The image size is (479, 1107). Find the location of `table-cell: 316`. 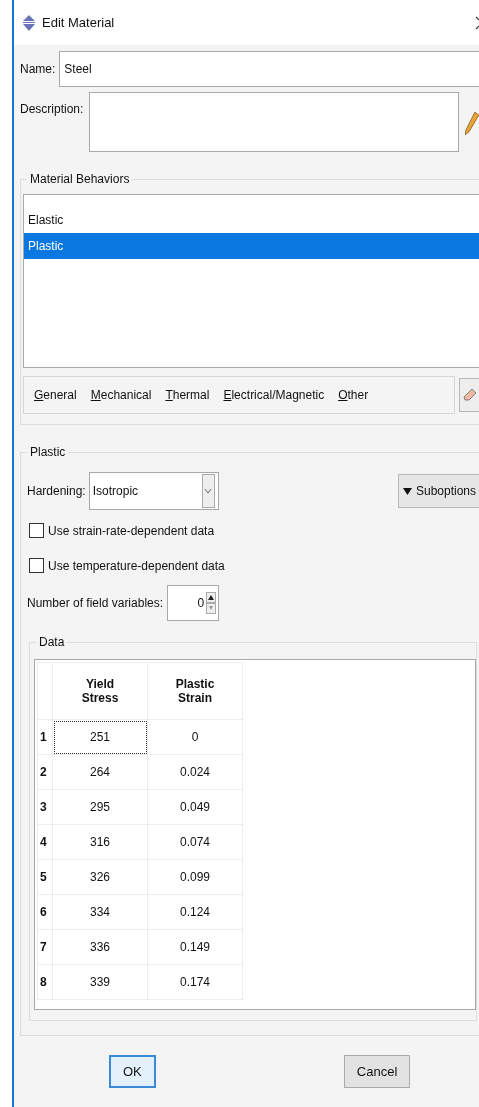

table-cell: 316 is located at coordinates (100, 842).